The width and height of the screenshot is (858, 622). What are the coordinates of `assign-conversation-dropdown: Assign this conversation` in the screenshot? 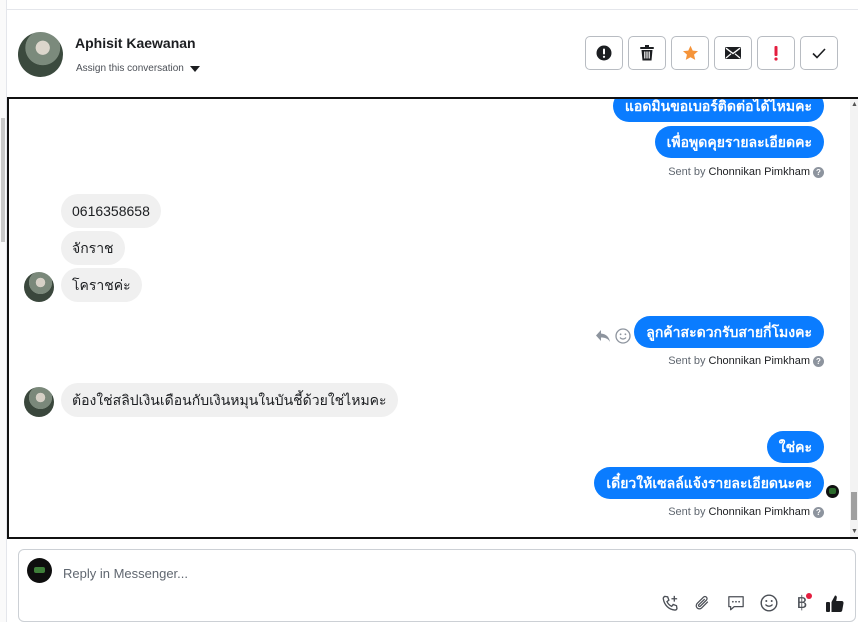 It's located at (138, 68).